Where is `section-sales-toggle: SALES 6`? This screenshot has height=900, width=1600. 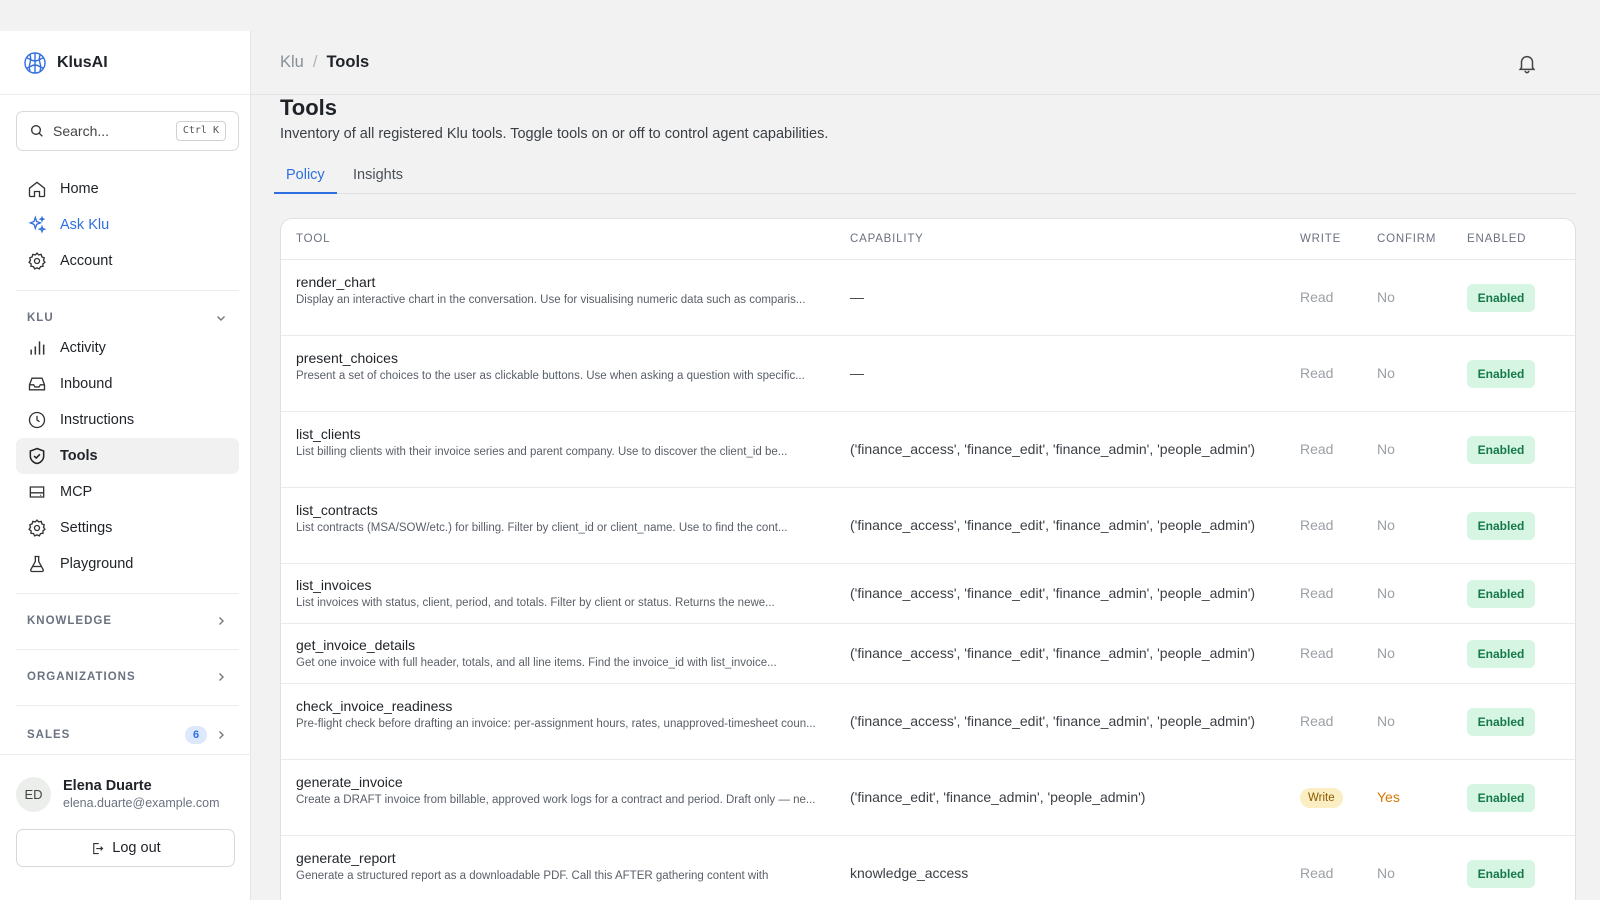 section-sales-toggle: SALES 6 is located at coordinates (127, 735).